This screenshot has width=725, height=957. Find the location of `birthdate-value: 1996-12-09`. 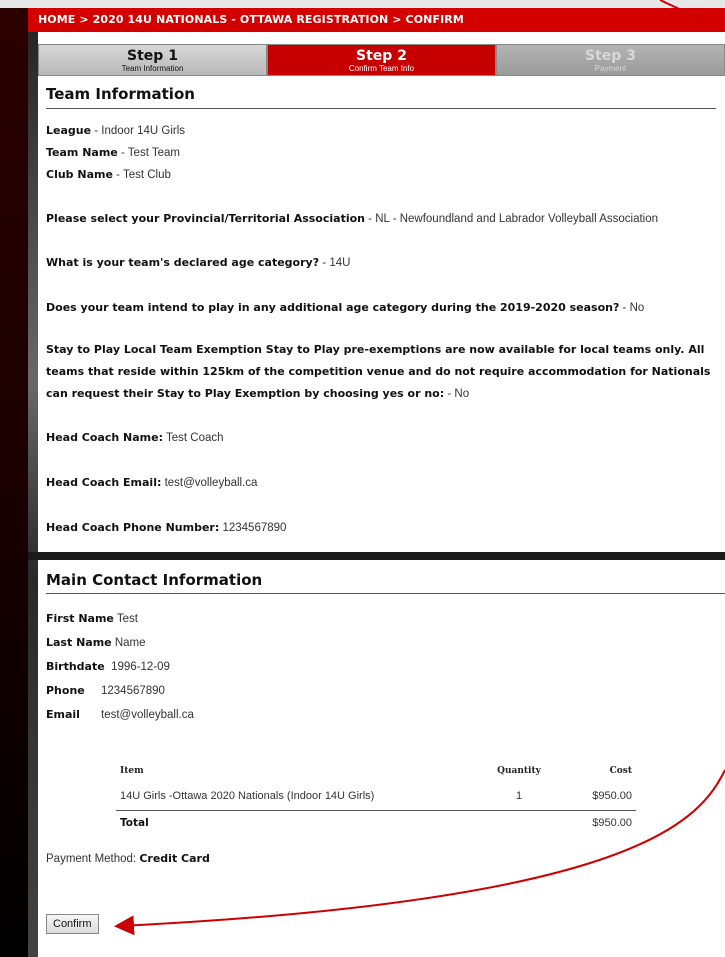

birthdate-value: 1996-12-09 is located at coordinates (140, 667).